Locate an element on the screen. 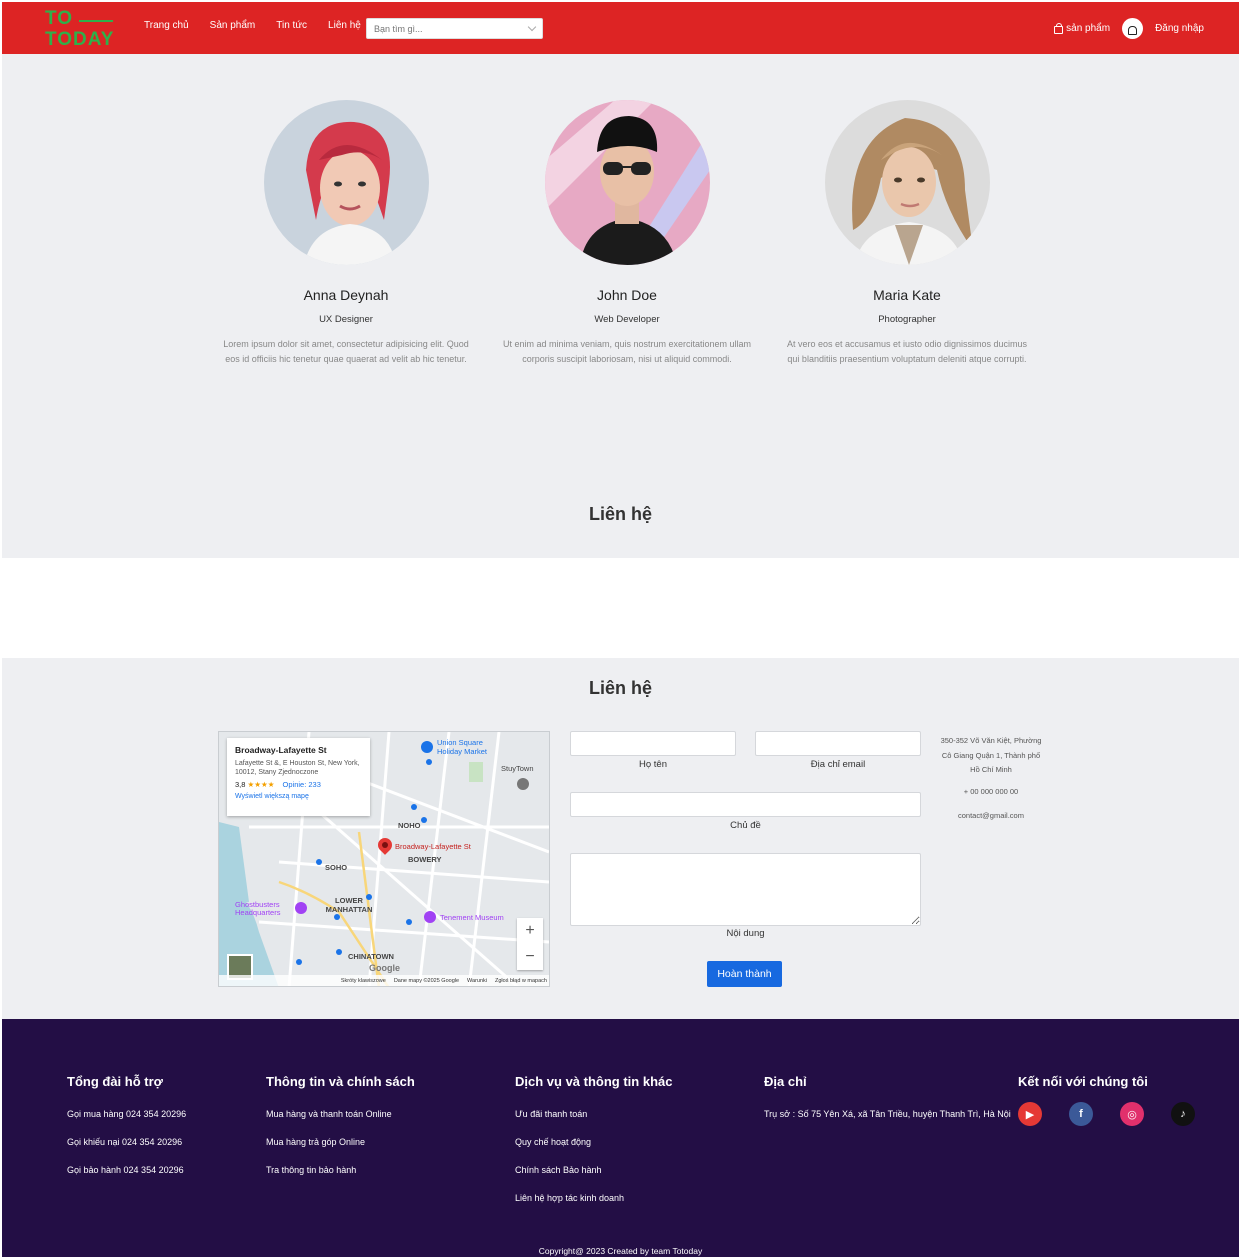 The image size is (1239, 1257). footer-link: Gọi khiếu nại 024 354 20296 is located at coordinates (126, 1142).